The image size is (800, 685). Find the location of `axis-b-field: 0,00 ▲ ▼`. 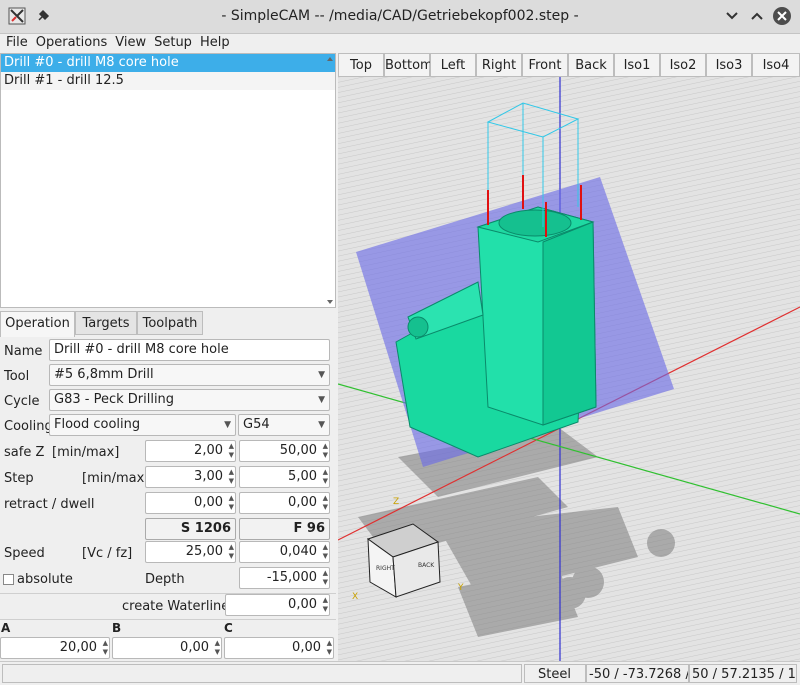

axis-b-field: 0,00 ▲ ▼ is located at coordinates (167, 648).